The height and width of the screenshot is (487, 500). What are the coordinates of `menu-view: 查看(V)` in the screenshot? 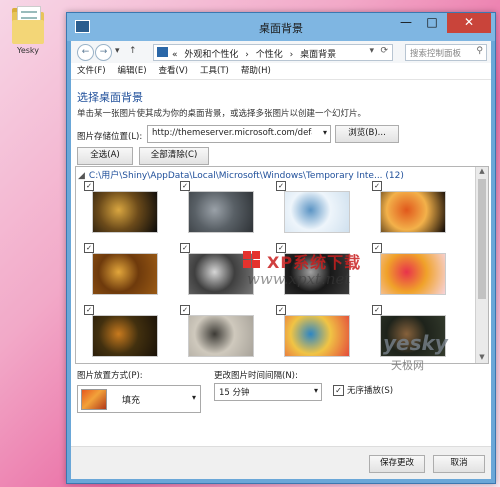 It's located at (173, 71).